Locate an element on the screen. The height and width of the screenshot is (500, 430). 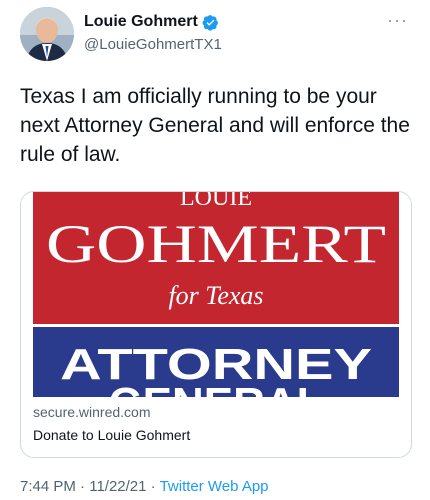
banner-office-2: GENERAL is located at coordinates (215, 388).